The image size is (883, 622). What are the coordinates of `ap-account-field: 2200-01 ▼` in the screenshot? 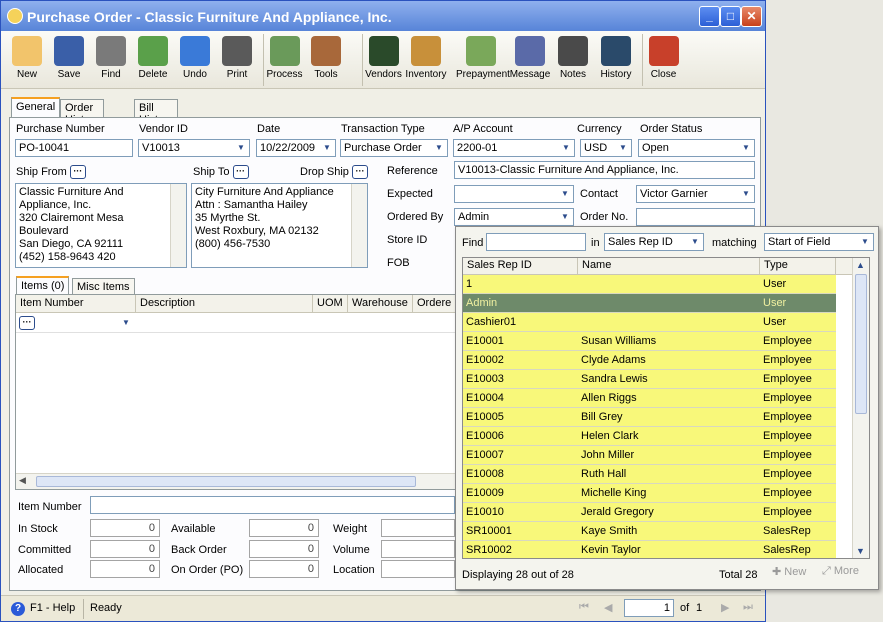 It's located at (514, 148).